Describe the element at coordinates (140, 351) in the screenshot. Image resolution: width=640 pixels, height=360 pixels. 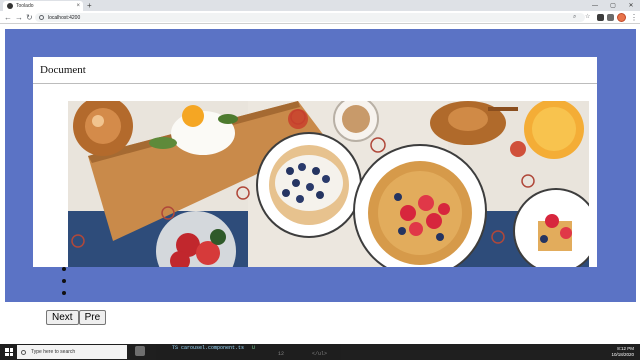
I see `taskbar-app-icon` at that location.